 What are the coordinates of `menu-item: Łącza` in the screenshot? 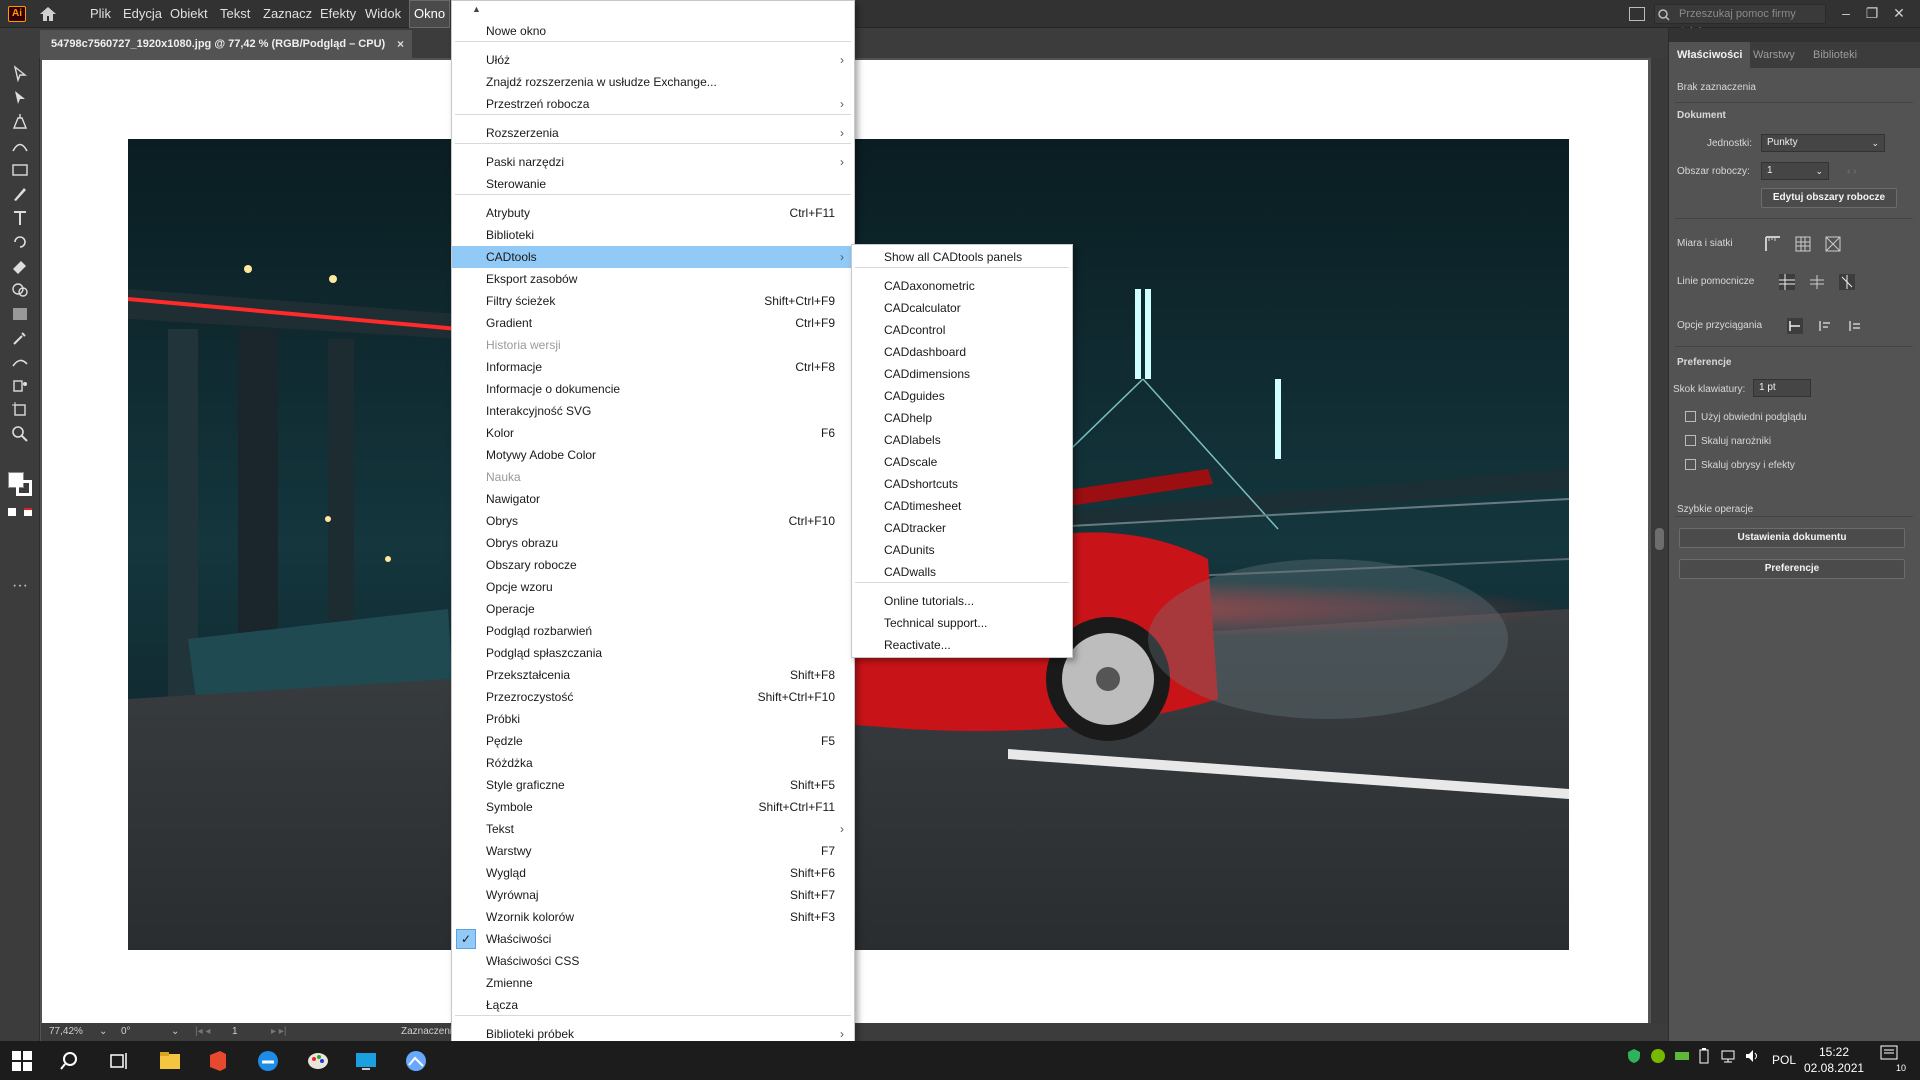 It's located at (653, 1005).